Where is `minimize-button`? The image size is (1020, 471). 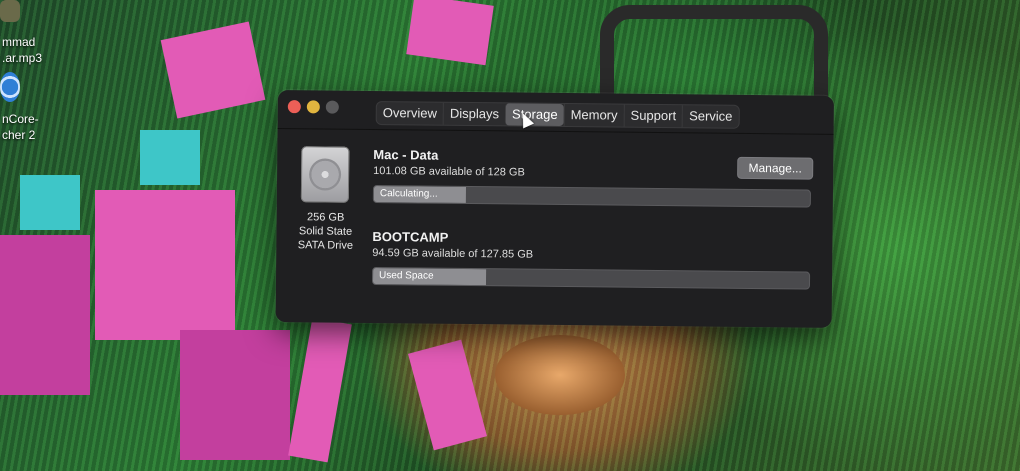 minimize-button is located at coordinates (313, 107).